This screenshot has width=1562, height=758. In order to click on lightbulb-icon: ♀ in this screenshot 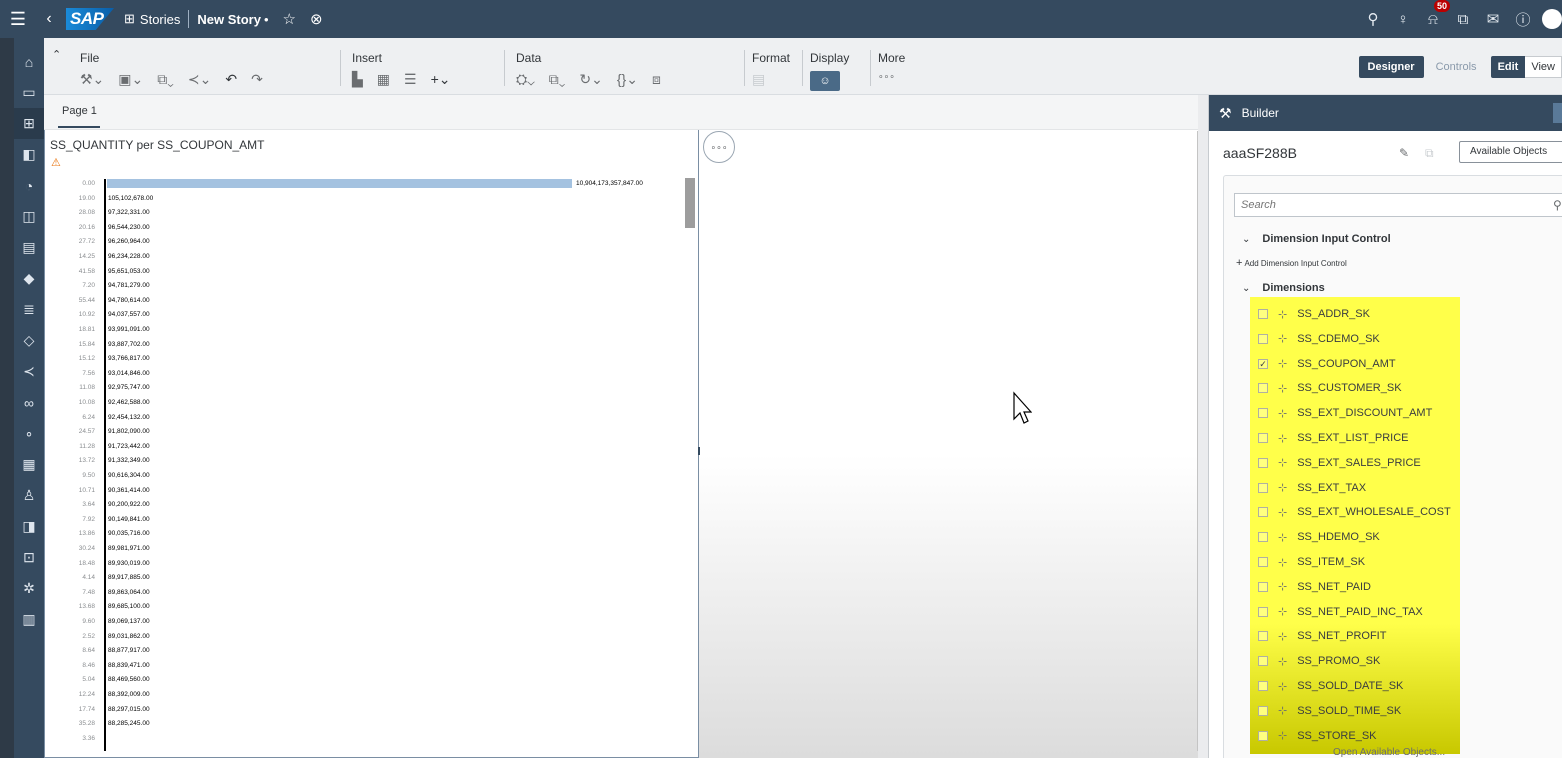, I will do `click(1403, 19)`.